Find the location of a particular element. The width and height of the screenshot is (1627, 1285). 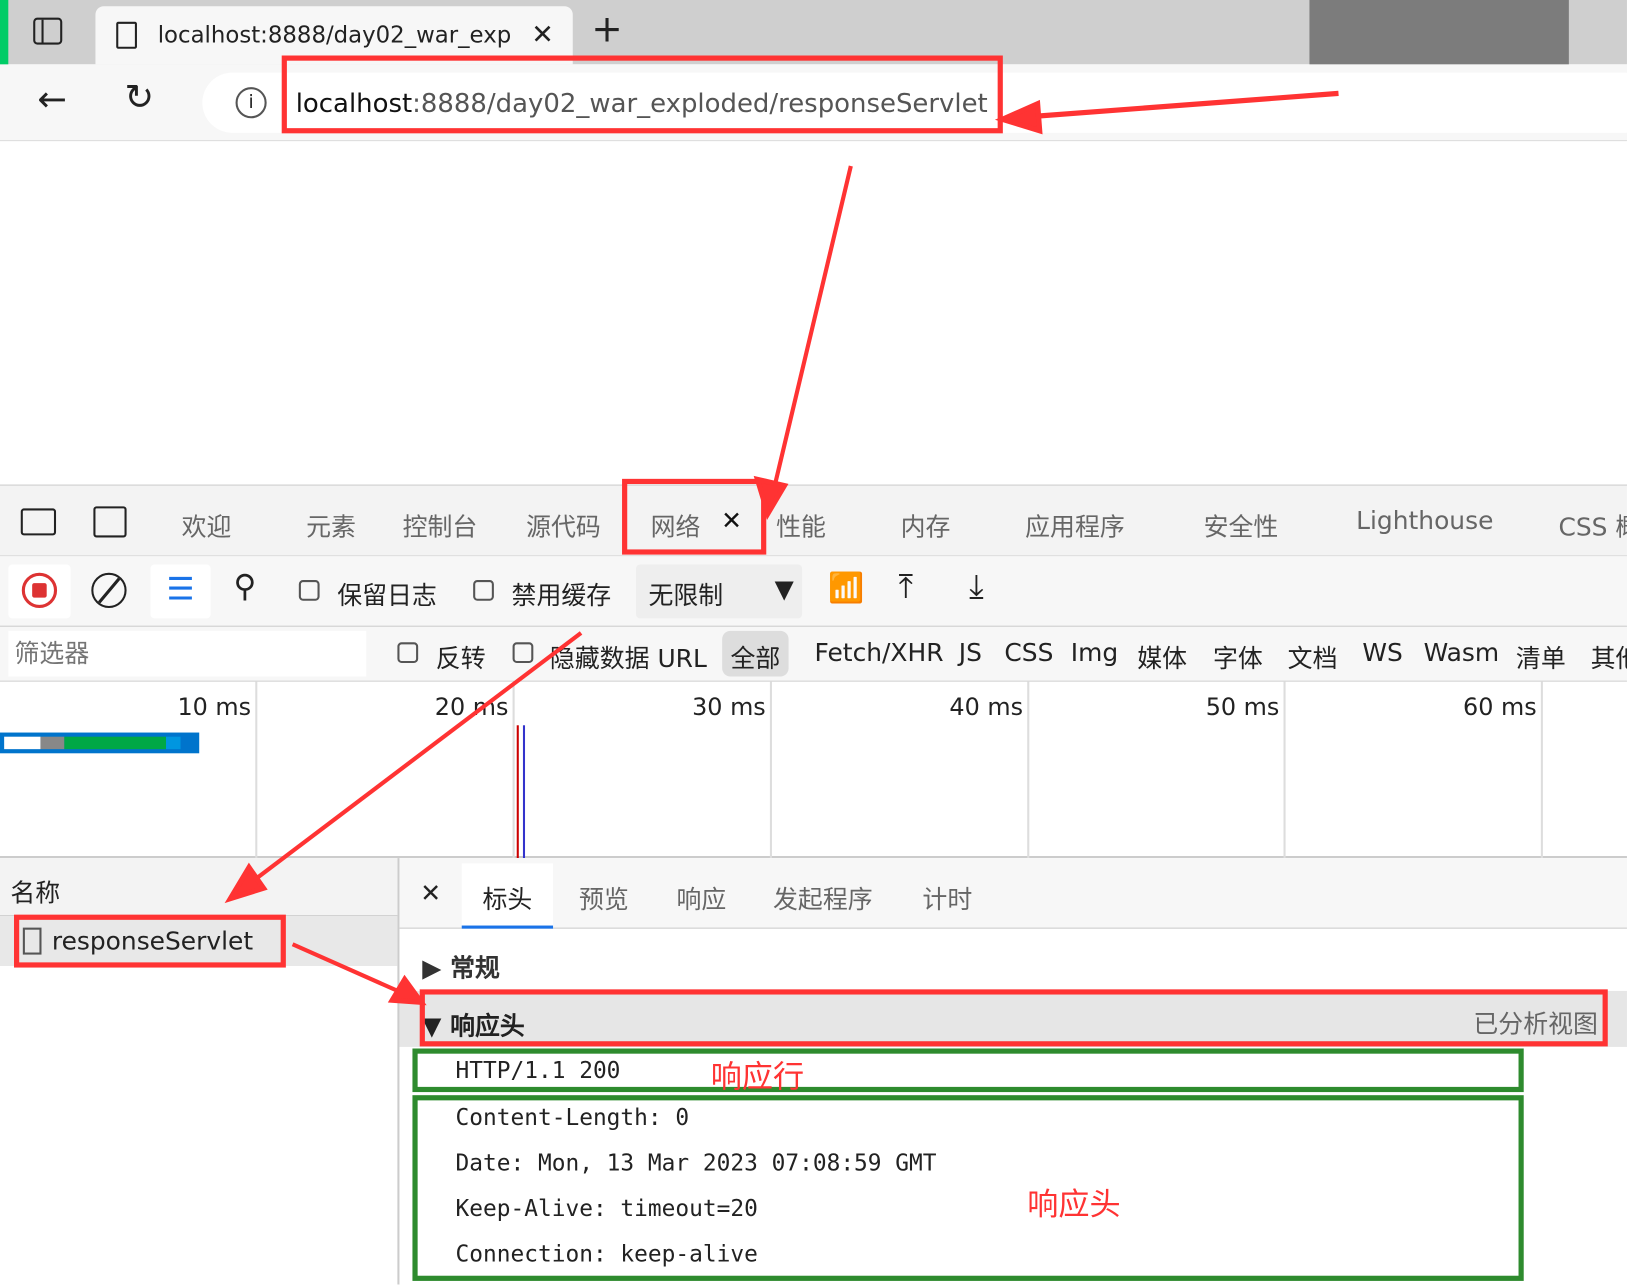

status-line: HTTP/1.1 200 is located at coordinates (538, 1071).